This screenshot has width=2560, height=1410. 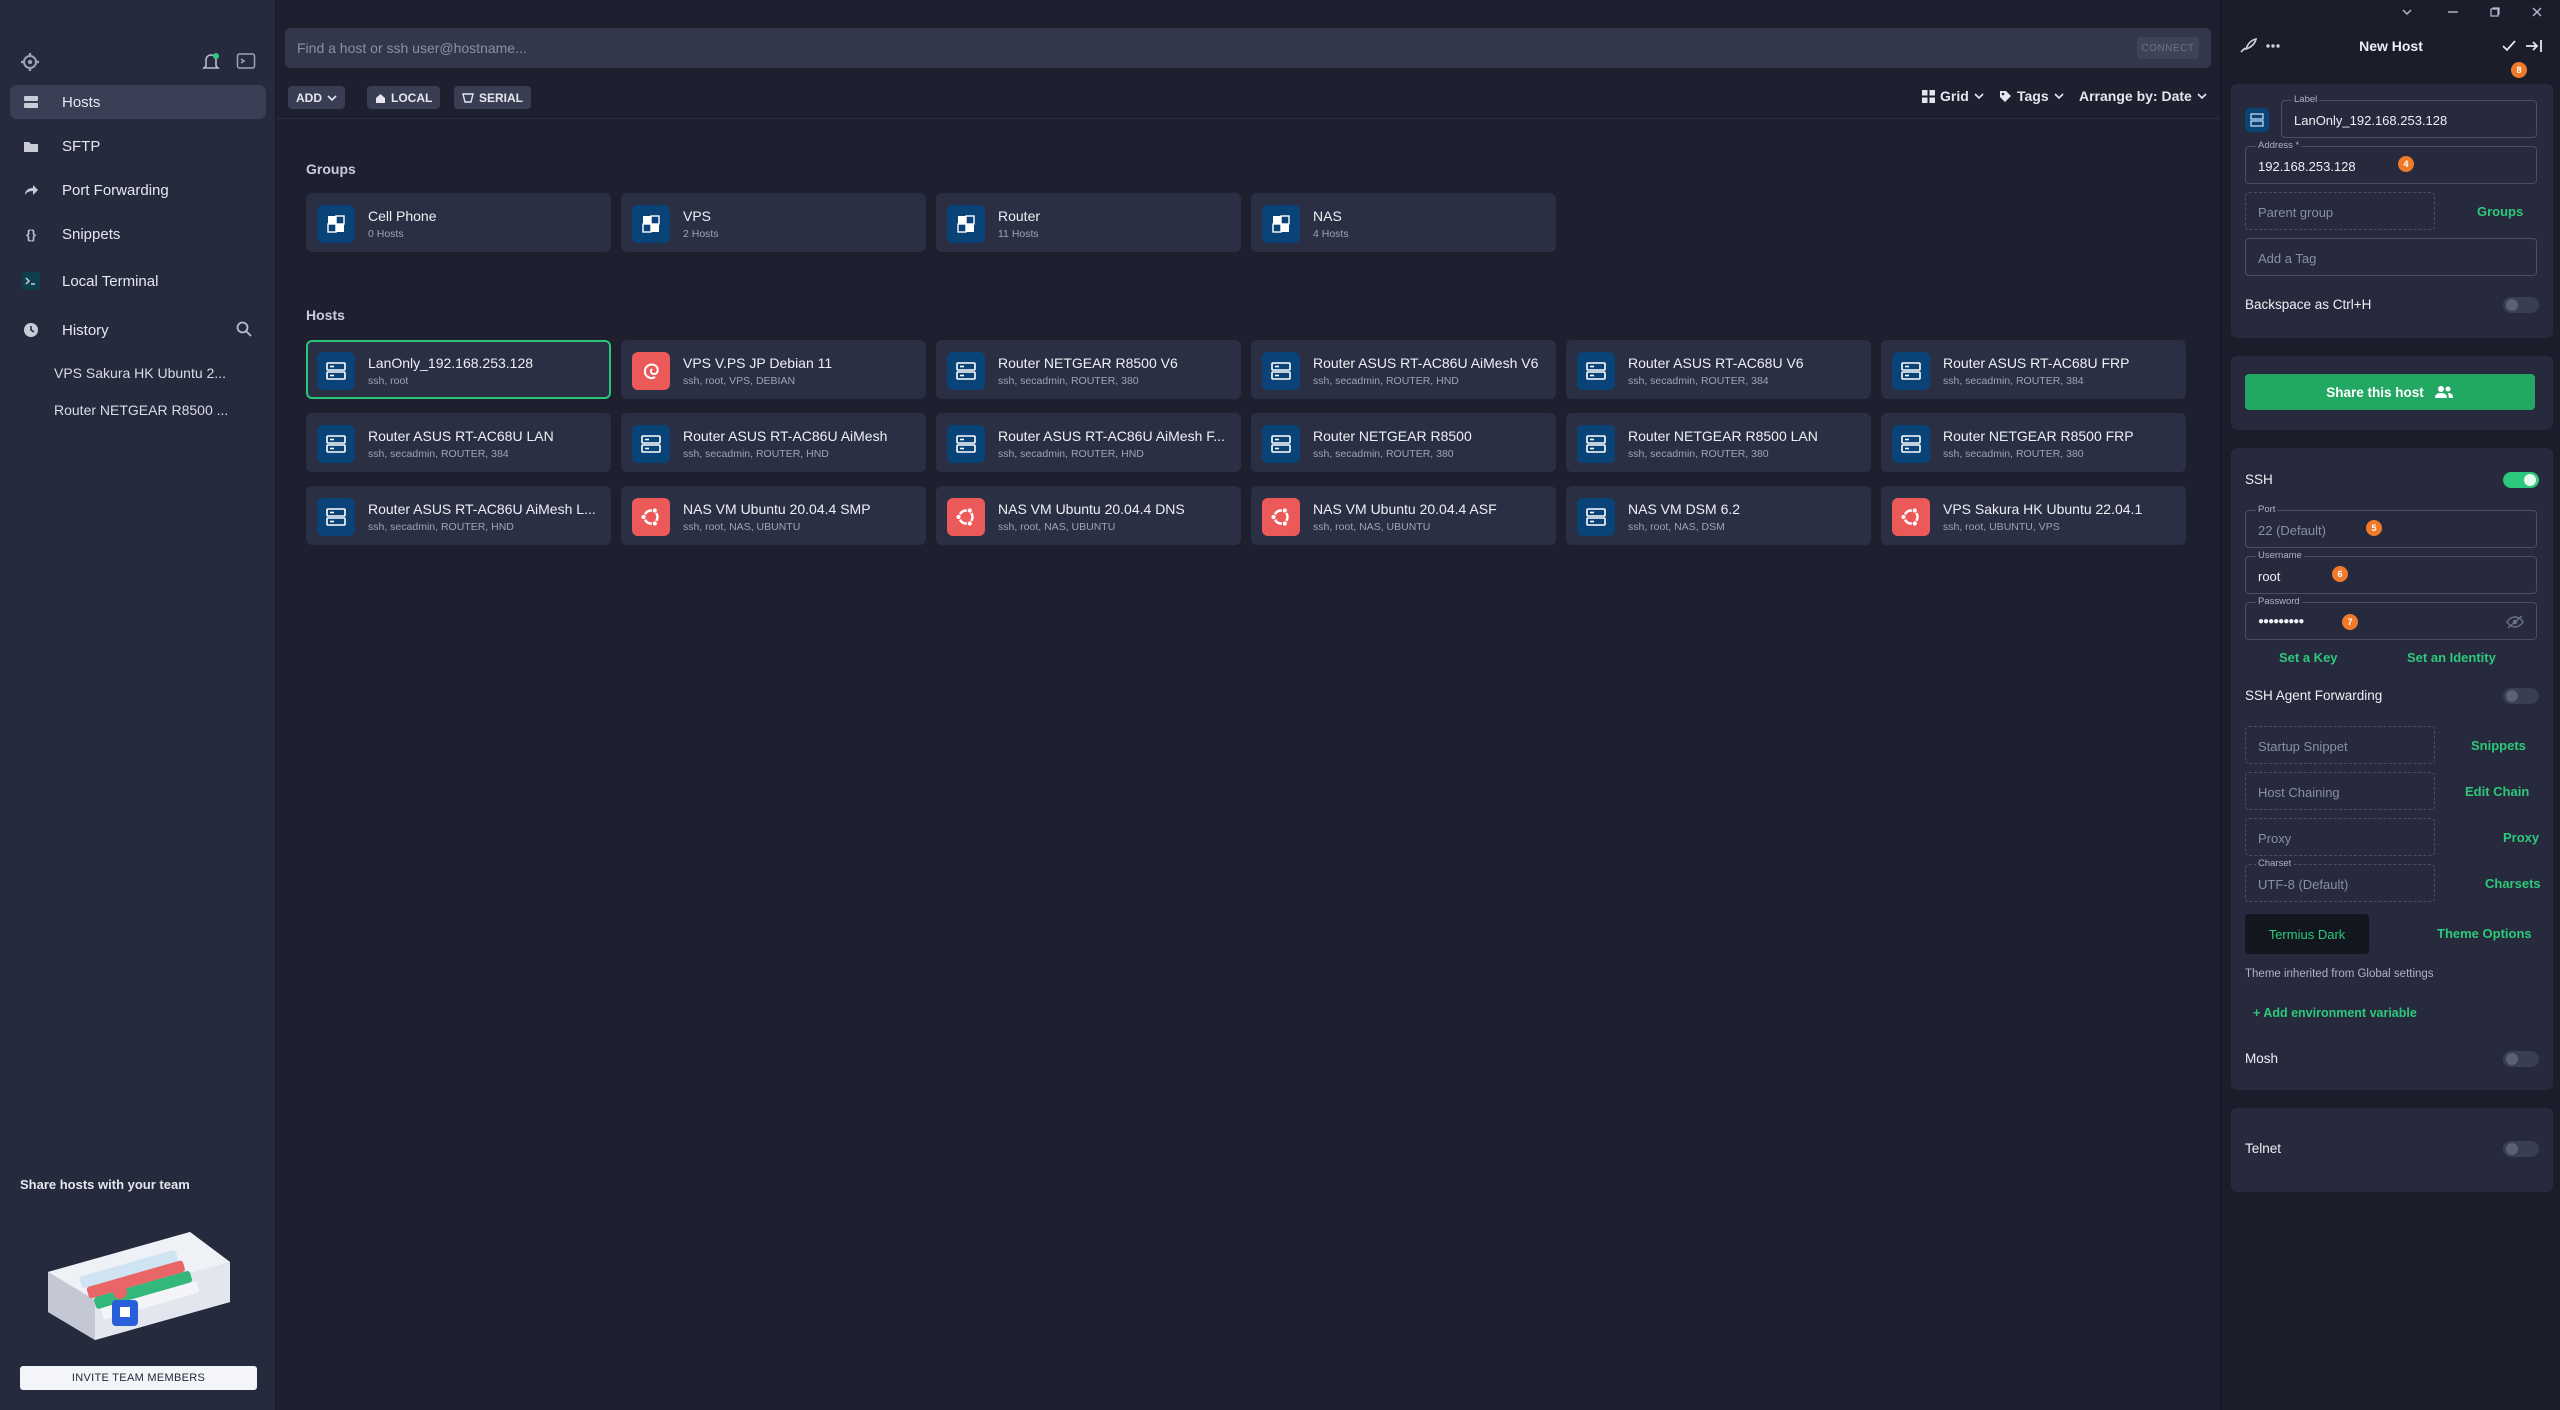 What do you see at coordinates (2340, 880) in the screenshot?
I see `charset-field: Charset UTF-8 (Default)` at bounding box center [2340, 880].